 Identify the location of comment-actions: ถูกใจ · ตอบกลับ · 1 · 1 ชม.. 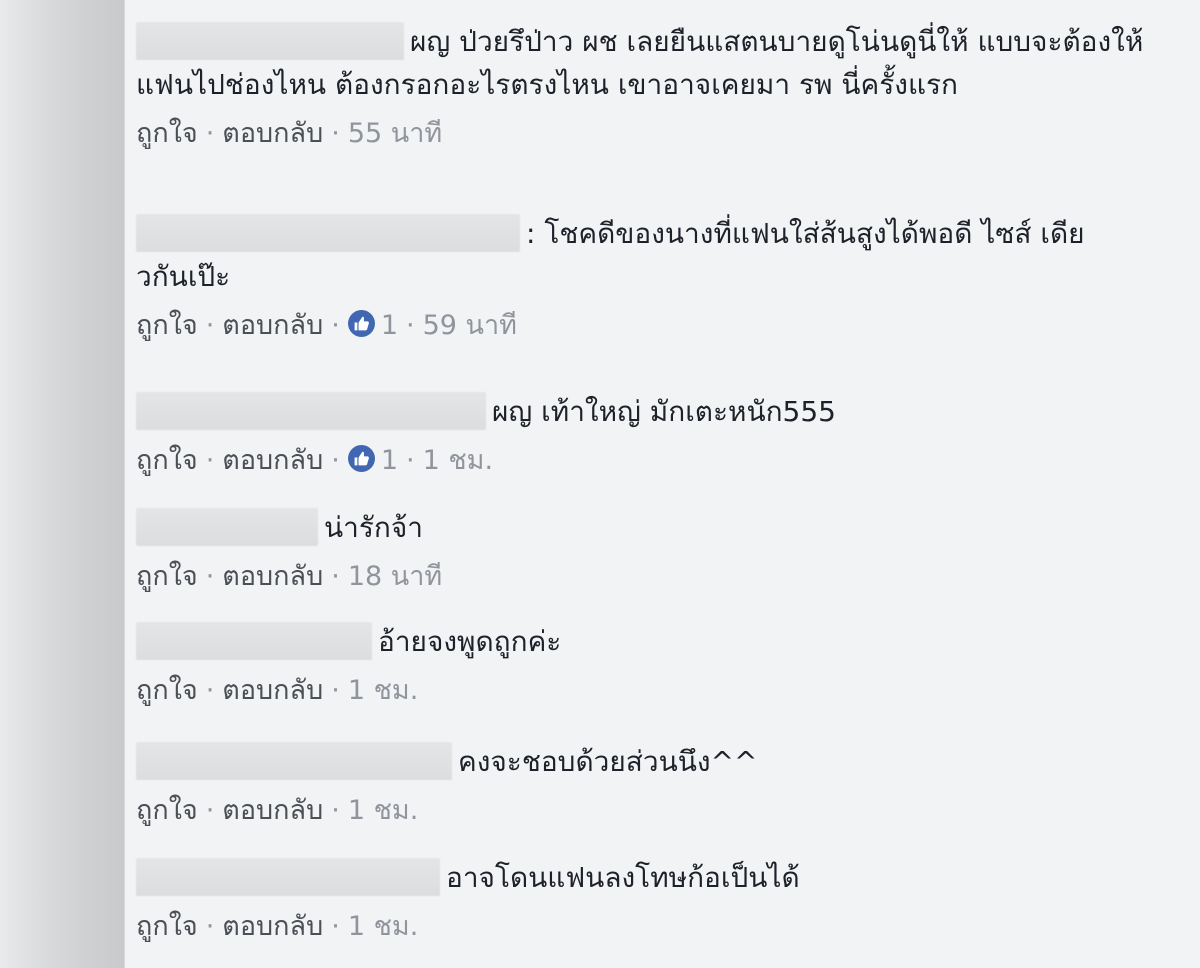
(656, 461).